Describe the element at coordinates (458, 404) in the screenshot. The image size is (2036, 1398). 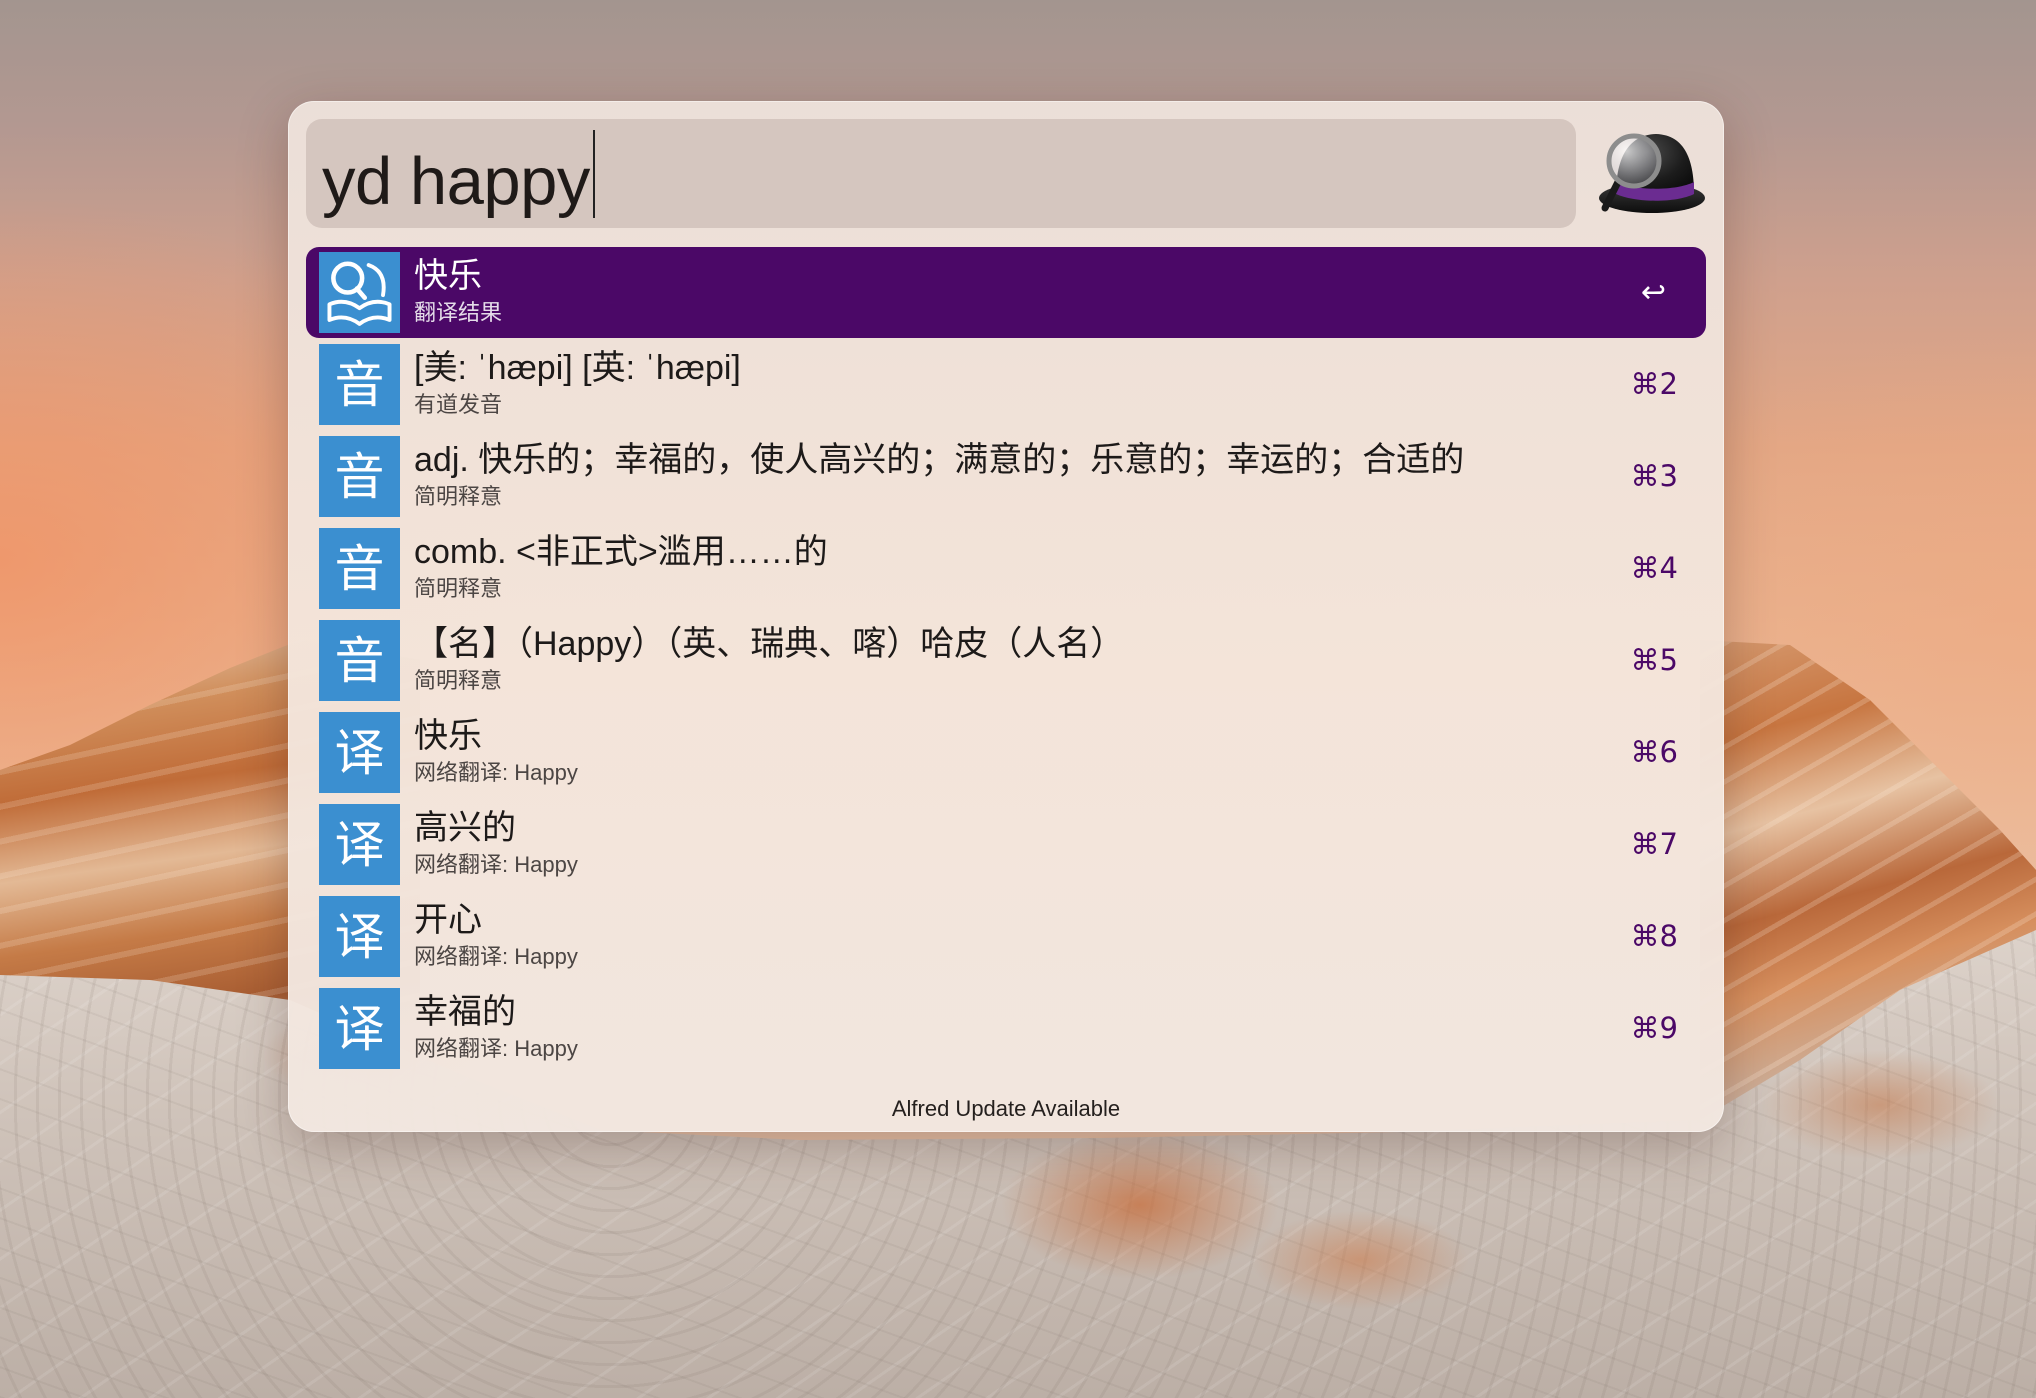
I see `result-subtitle: 有道发音` at that location.